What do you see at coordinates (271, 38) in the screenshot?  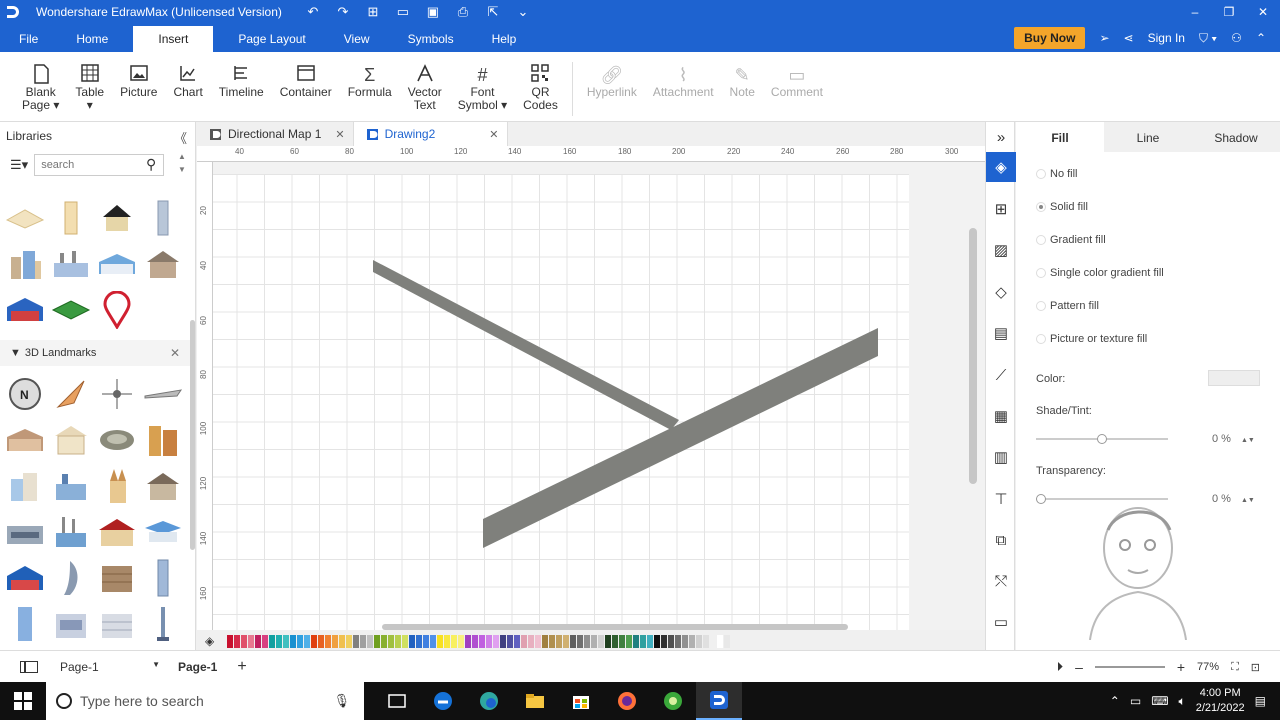 I see `menu-page-layout: Page Layout` at bounding box center [271, 38].